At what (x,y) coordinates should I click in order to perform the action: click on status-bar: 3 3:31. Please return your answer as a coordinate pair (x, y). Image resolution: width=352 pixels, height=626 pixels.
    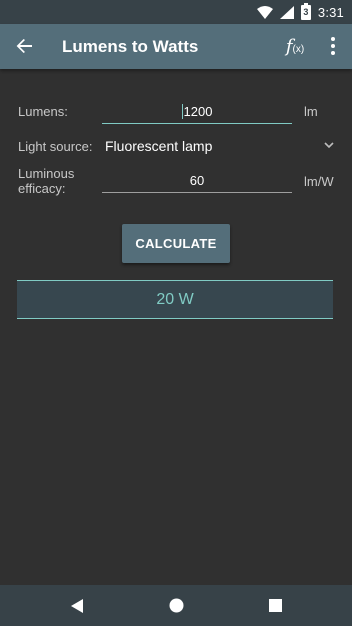
    Looking at the image, I should click on (176, 12).